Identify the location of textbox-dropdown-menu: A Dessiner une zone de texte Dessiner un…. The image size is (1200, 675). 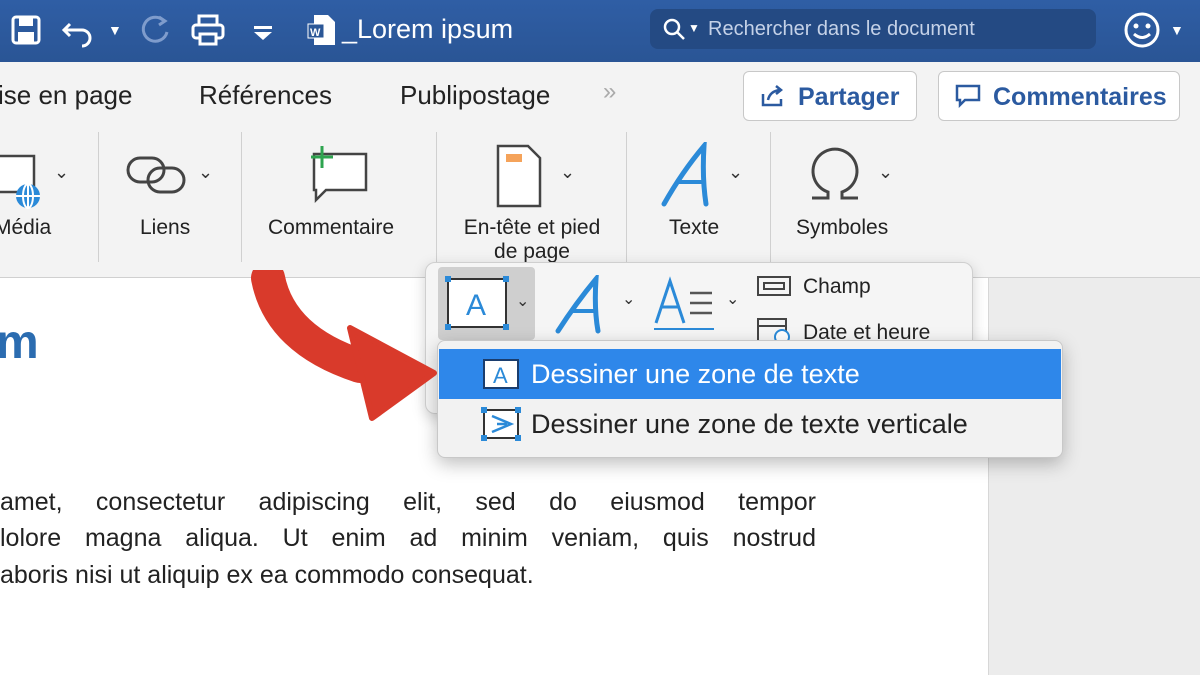
(750, 399).